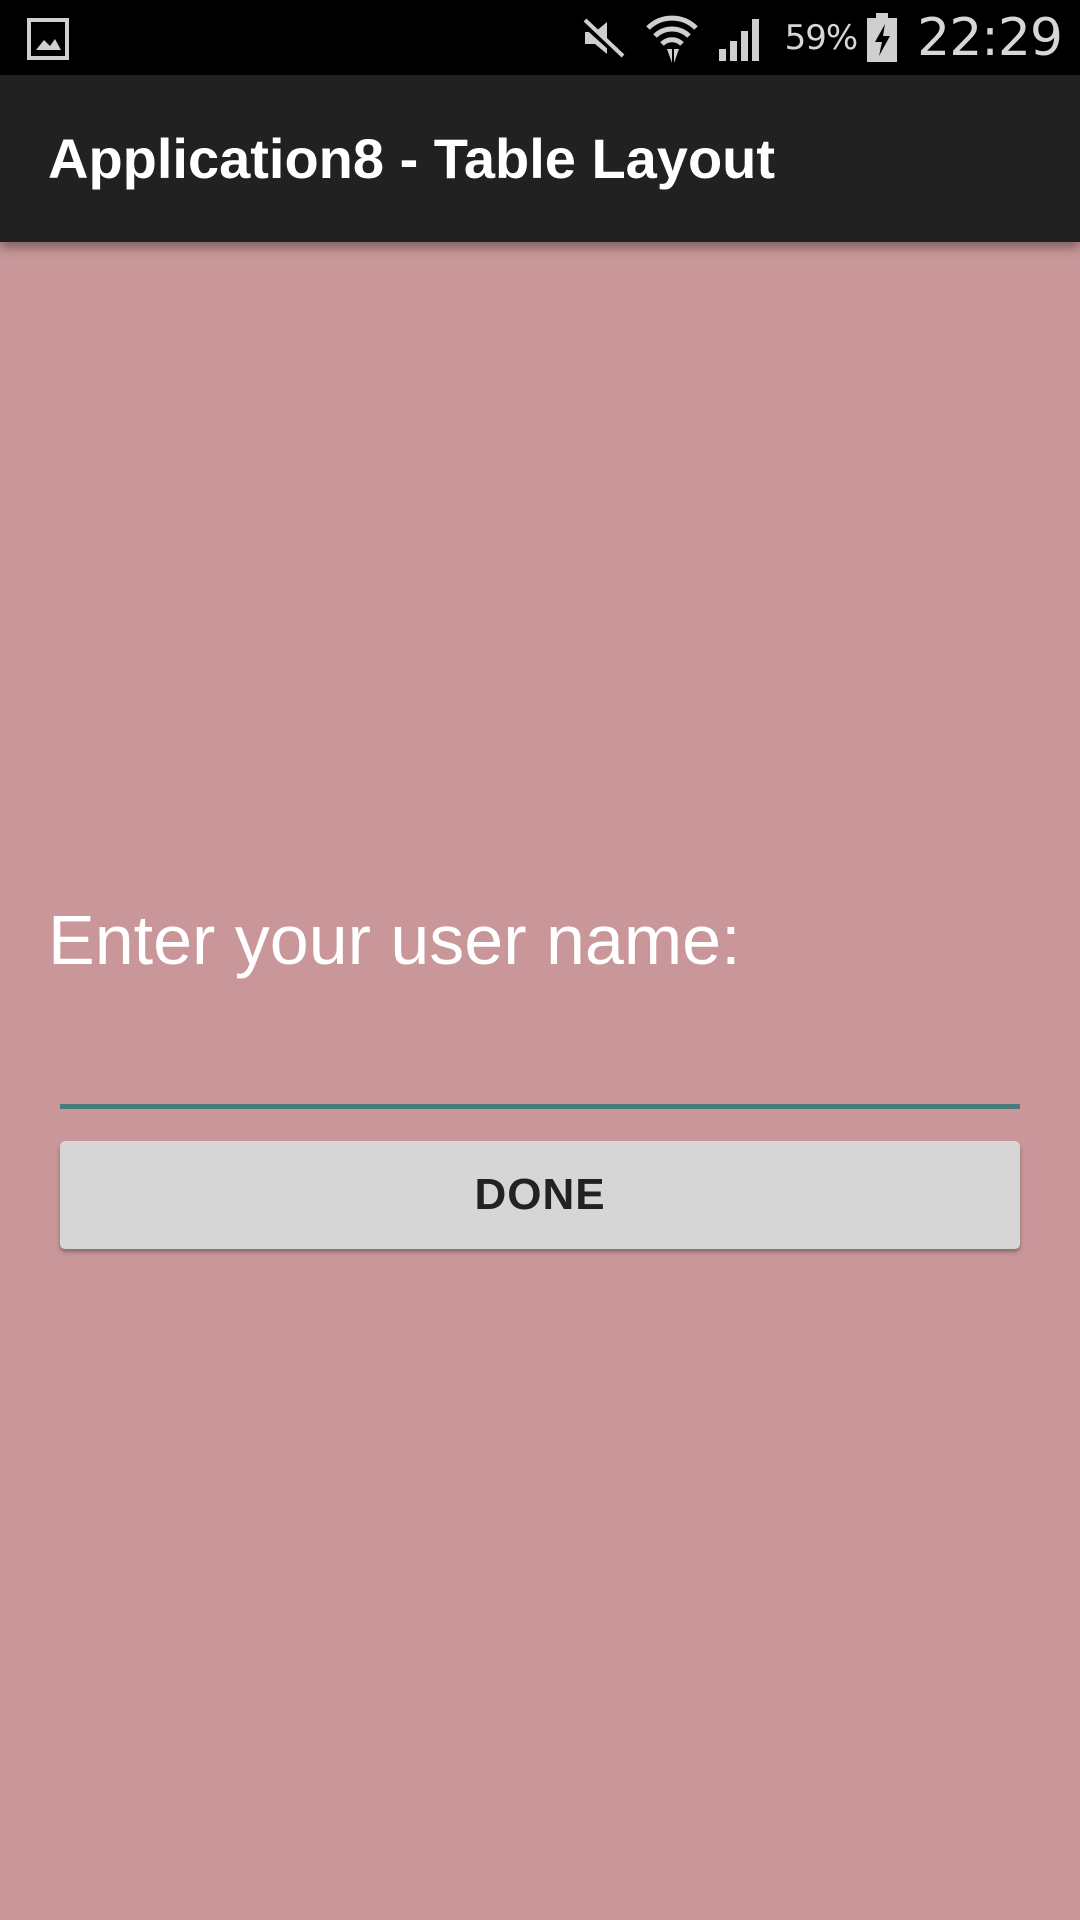 This screenshot has height=1920, width=1080. I want to click on mute-icon, so click(602, 39).